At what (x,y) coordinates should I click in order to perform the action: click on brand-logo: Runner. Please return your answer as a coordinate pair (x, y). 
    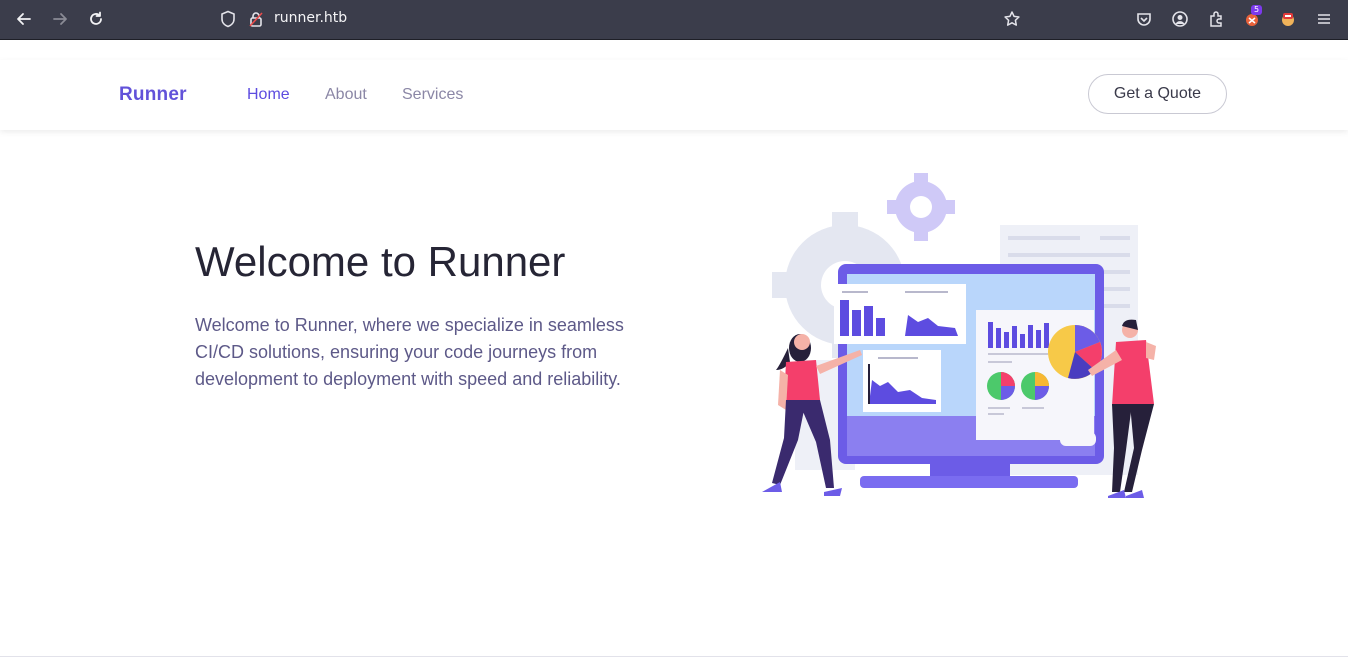
    Looking at the image, I should click on (153, 95).